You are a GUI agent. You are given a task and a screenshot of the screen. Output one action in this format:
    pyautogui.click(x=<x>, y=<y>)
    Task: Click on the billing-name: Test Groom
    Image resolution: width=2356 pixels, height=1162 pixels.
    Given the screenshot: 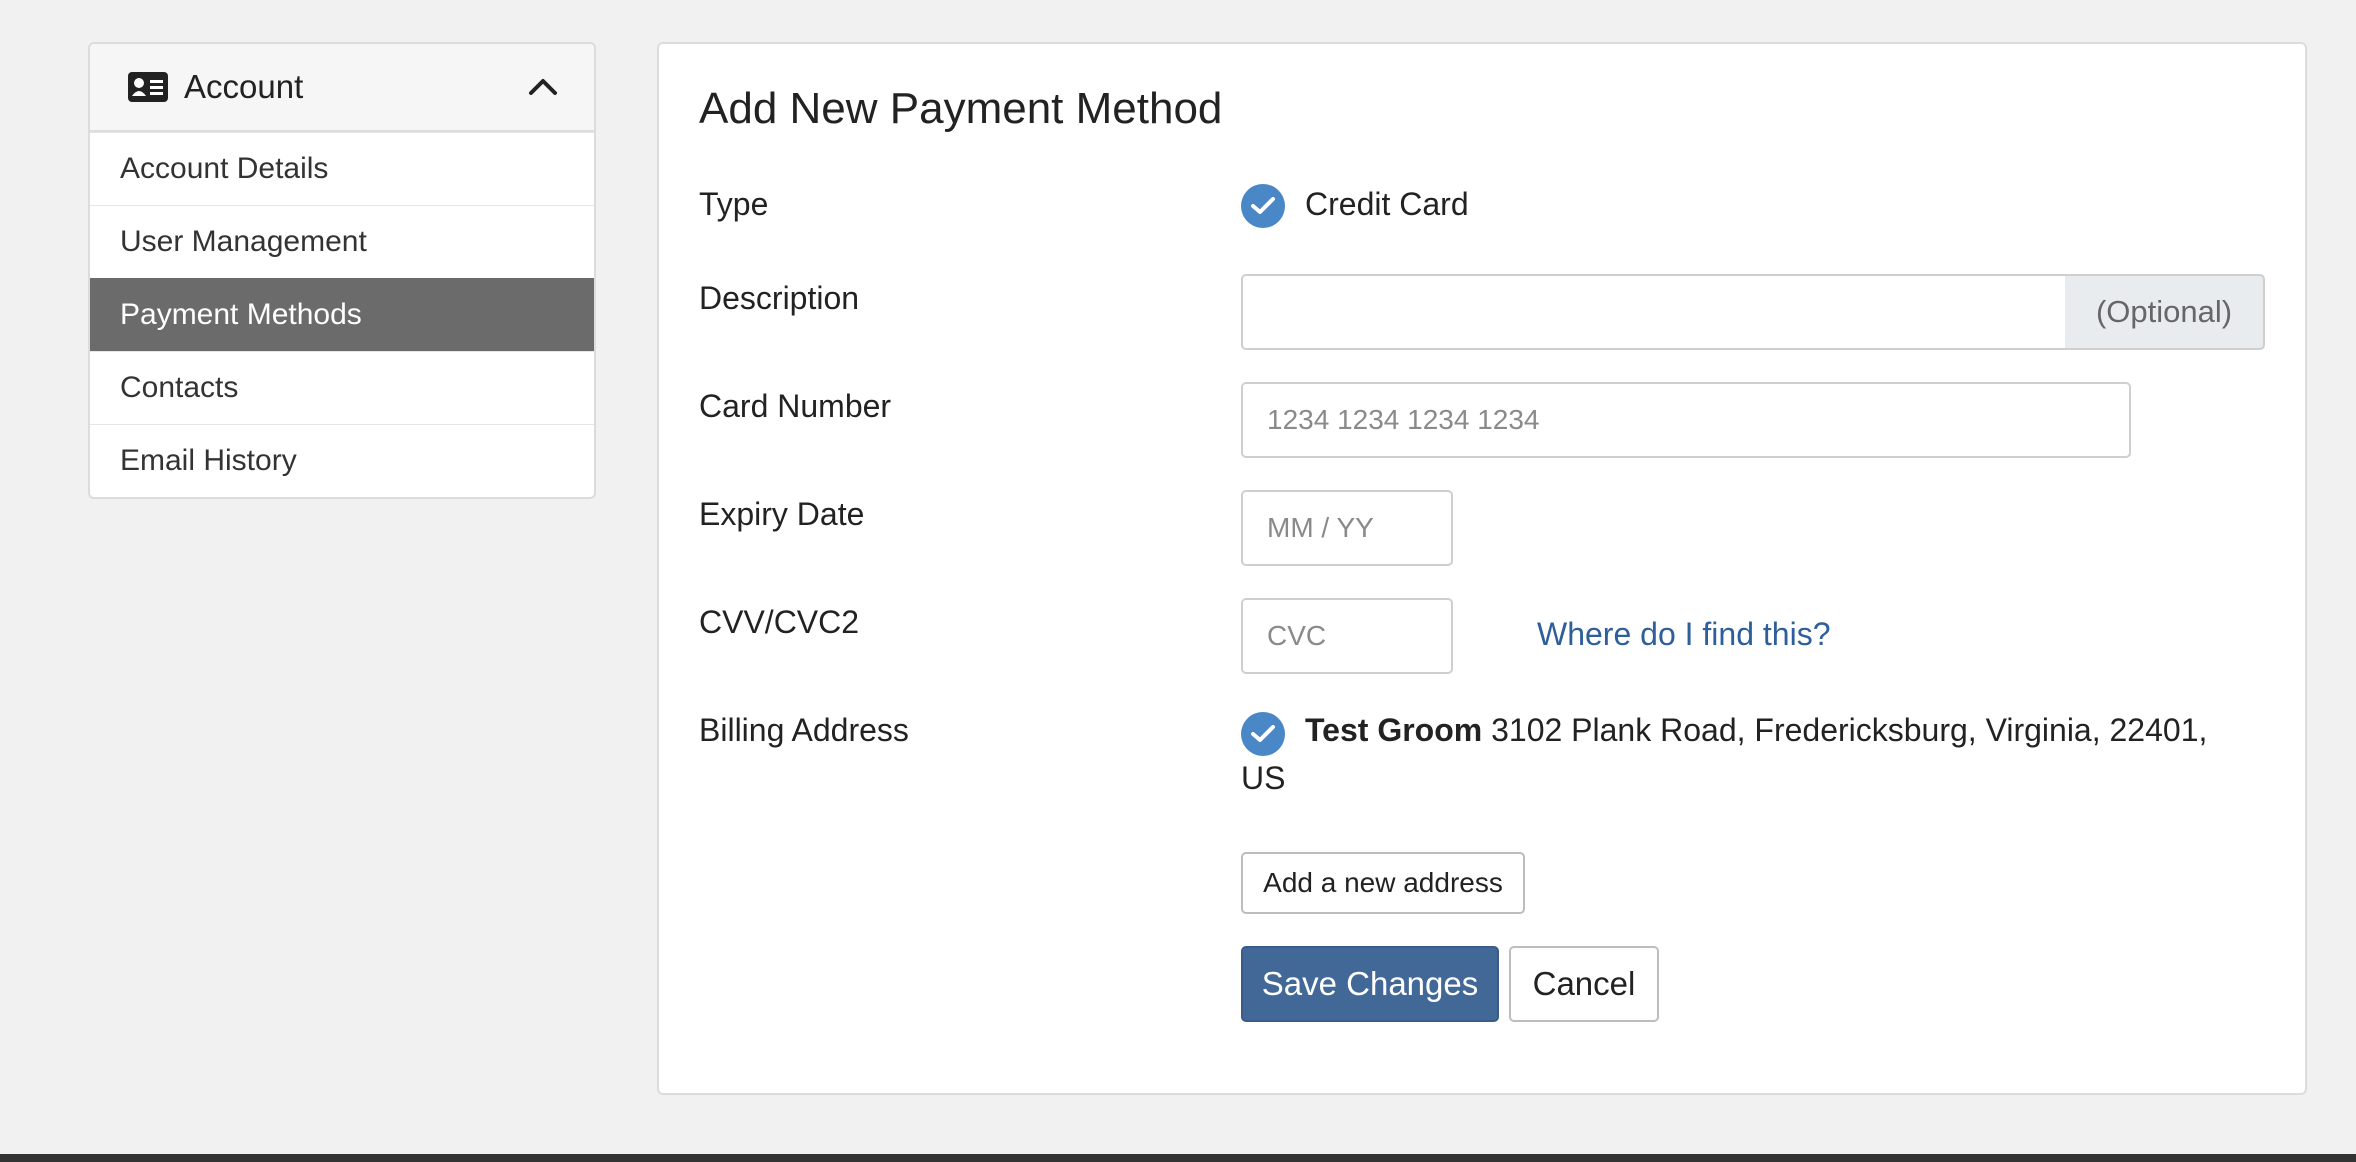 What is the action you would take?
    pyautogui.click(x=1394, y=730)
    